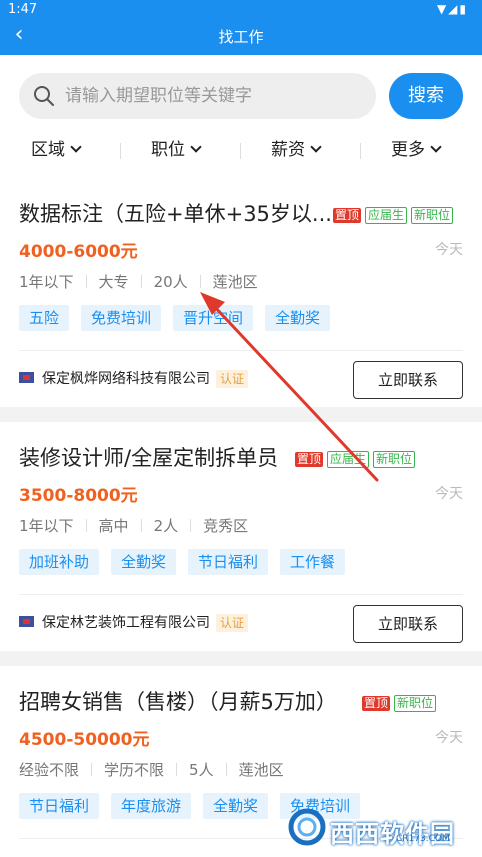 This screenshot has width=482, height=857. What do you see at coordinates (126, 623) in the screenshot?
I see `company-name: 保定林艺装饰工程有限公司` at bounding box center [126, 623].